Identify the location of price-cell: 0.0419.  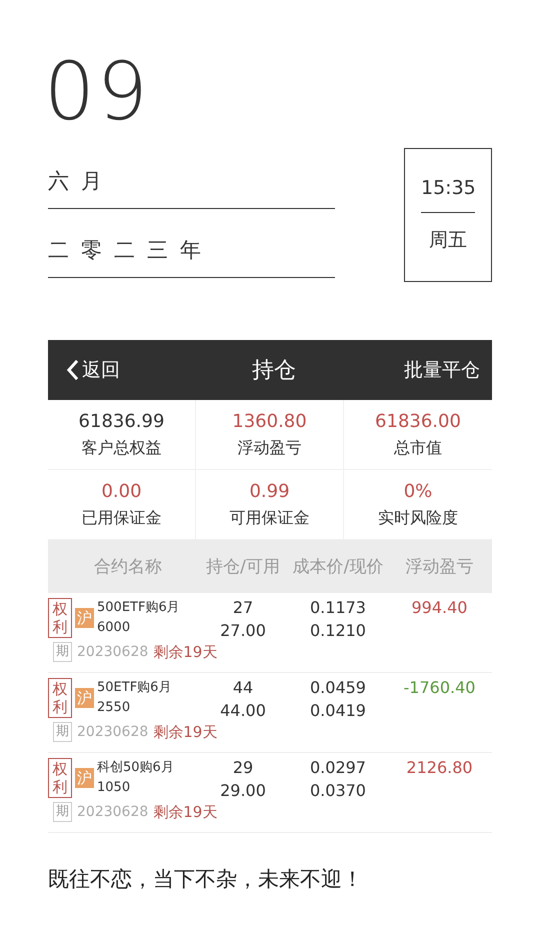
(338, 710).